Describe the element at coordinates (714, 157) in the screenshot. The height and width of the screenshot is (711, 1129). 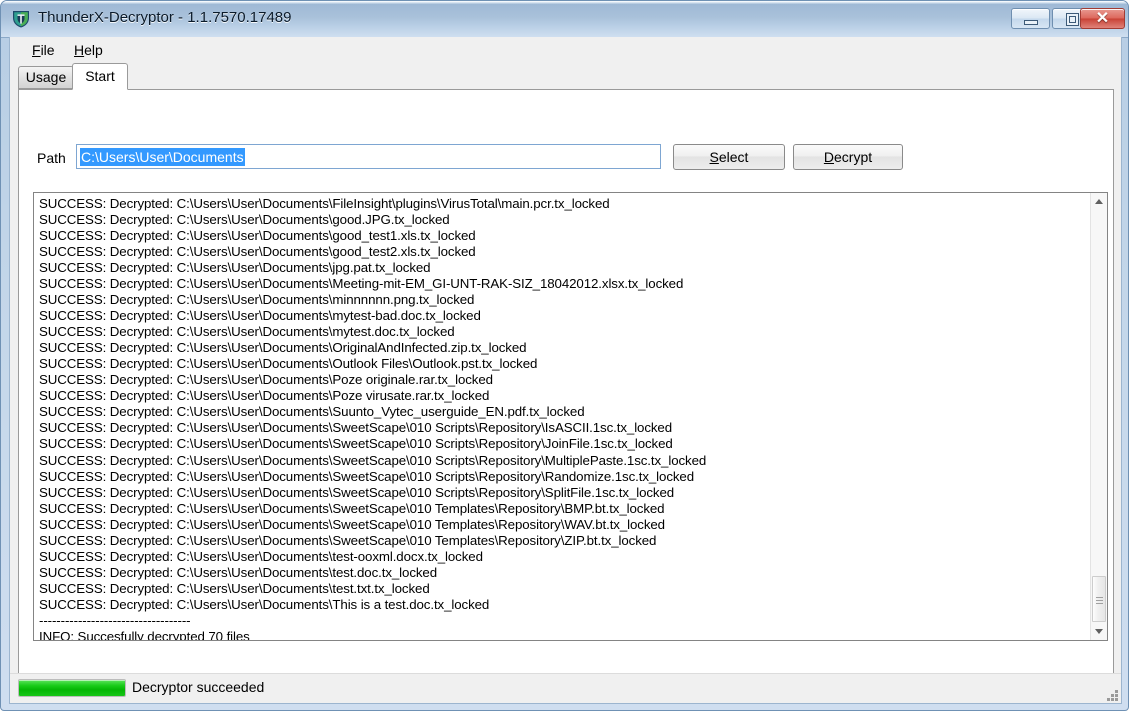
I see `select-mnemonic: S` at that location.